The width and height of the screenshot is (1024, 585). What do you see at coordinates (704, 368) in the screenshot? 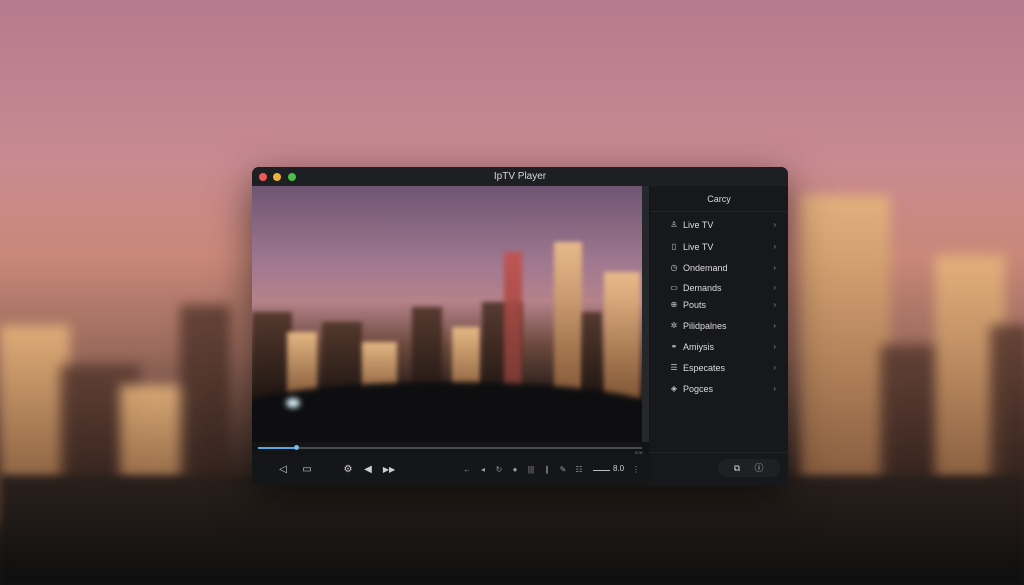
I see `sidebar-item-label: Especates` at bounding box center [704, 368].